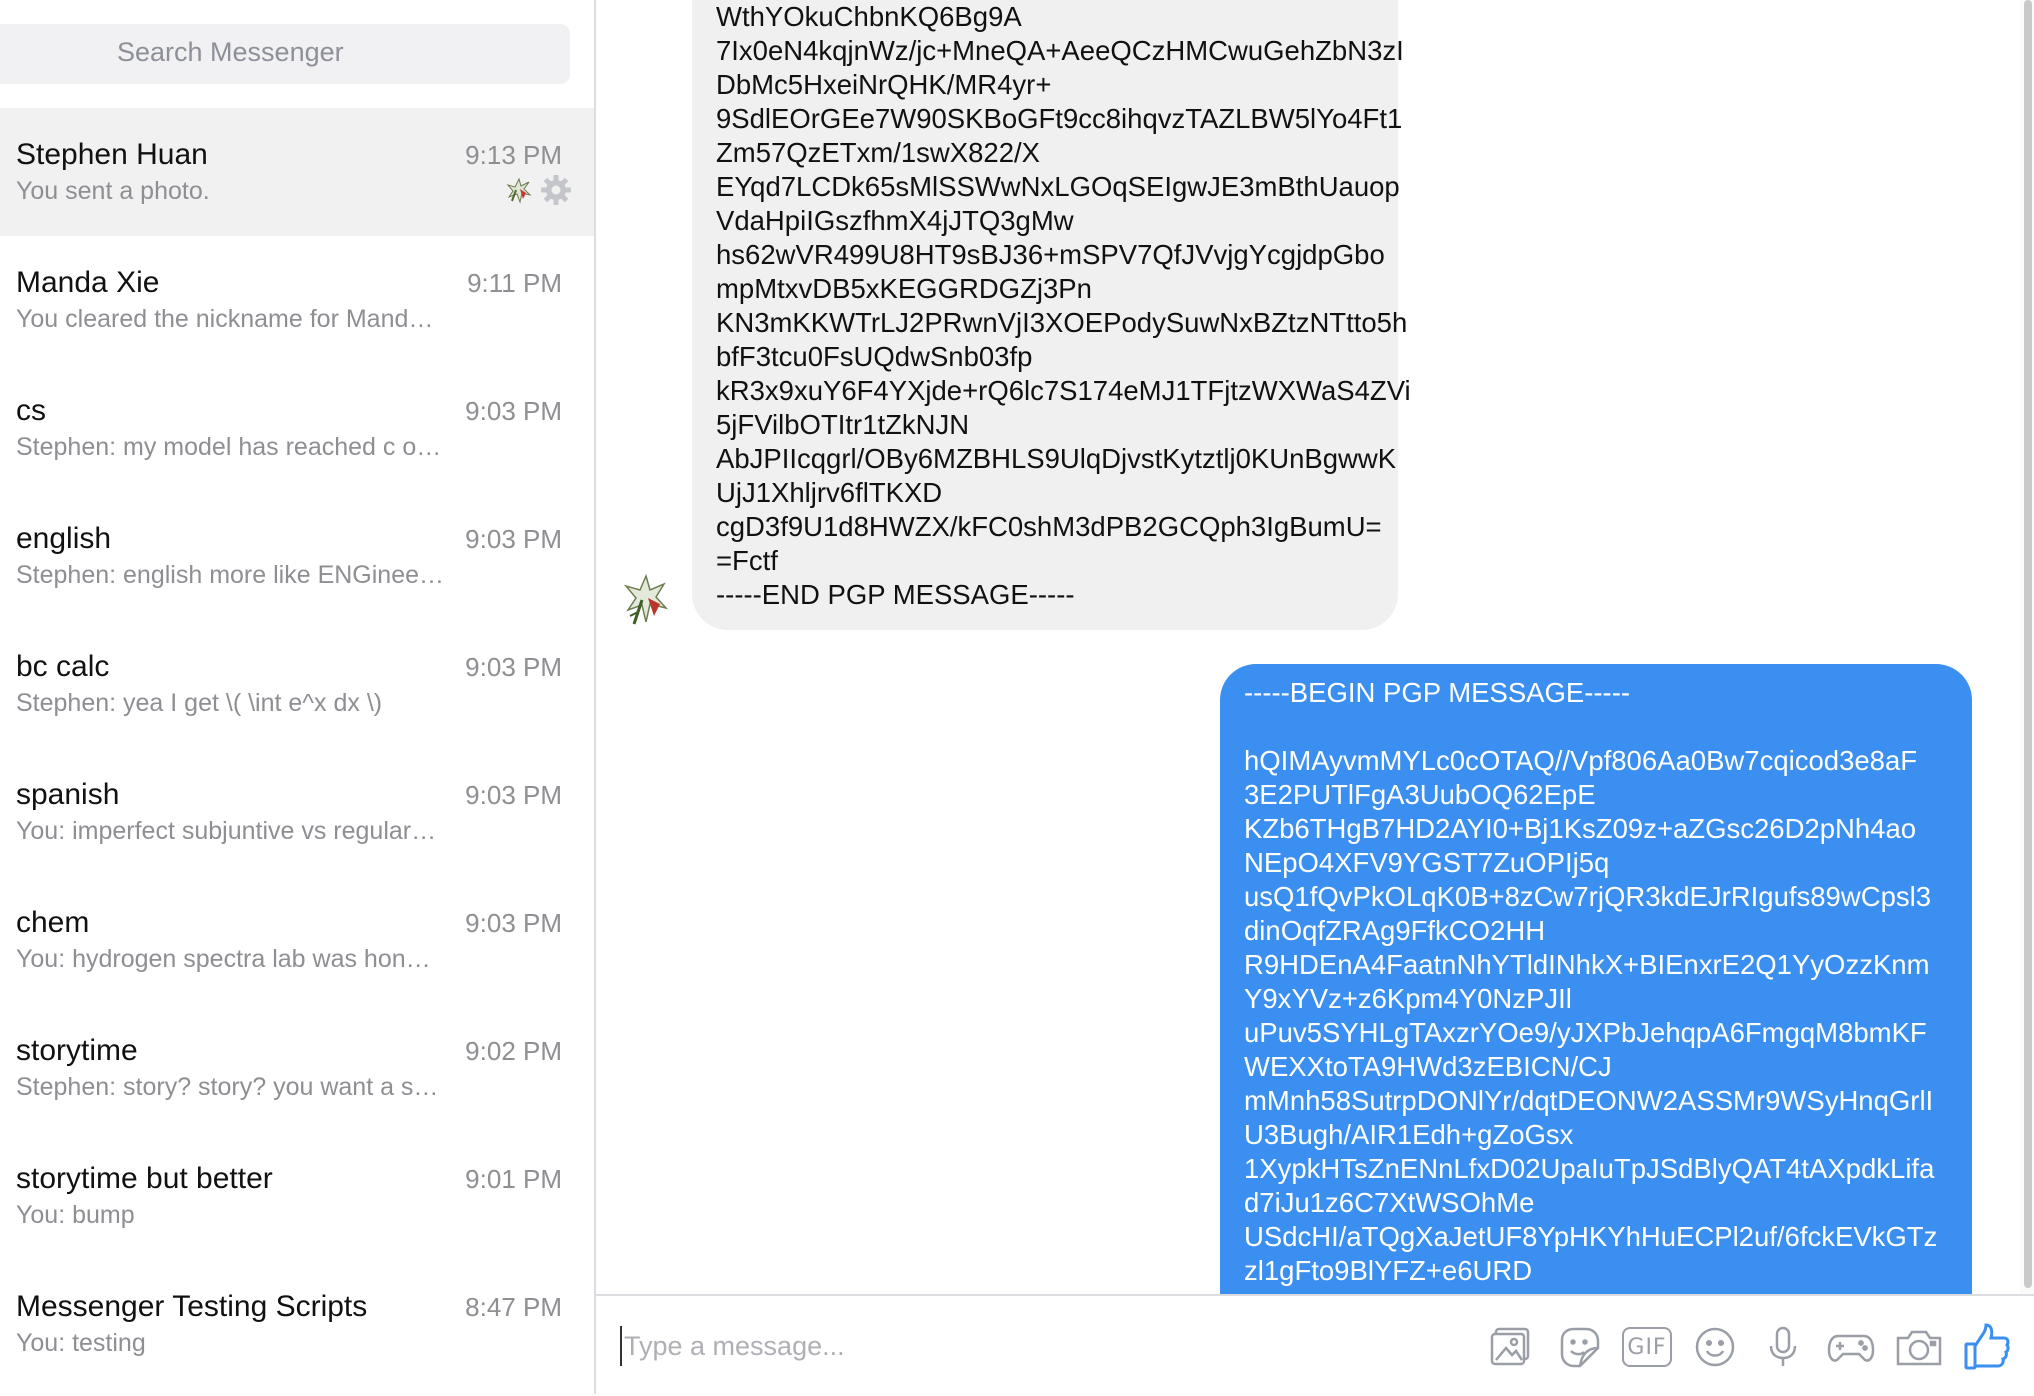 The height and width of the screenshot is (1396, 2034). I want to click on conversation-actions, so click(538, 190).